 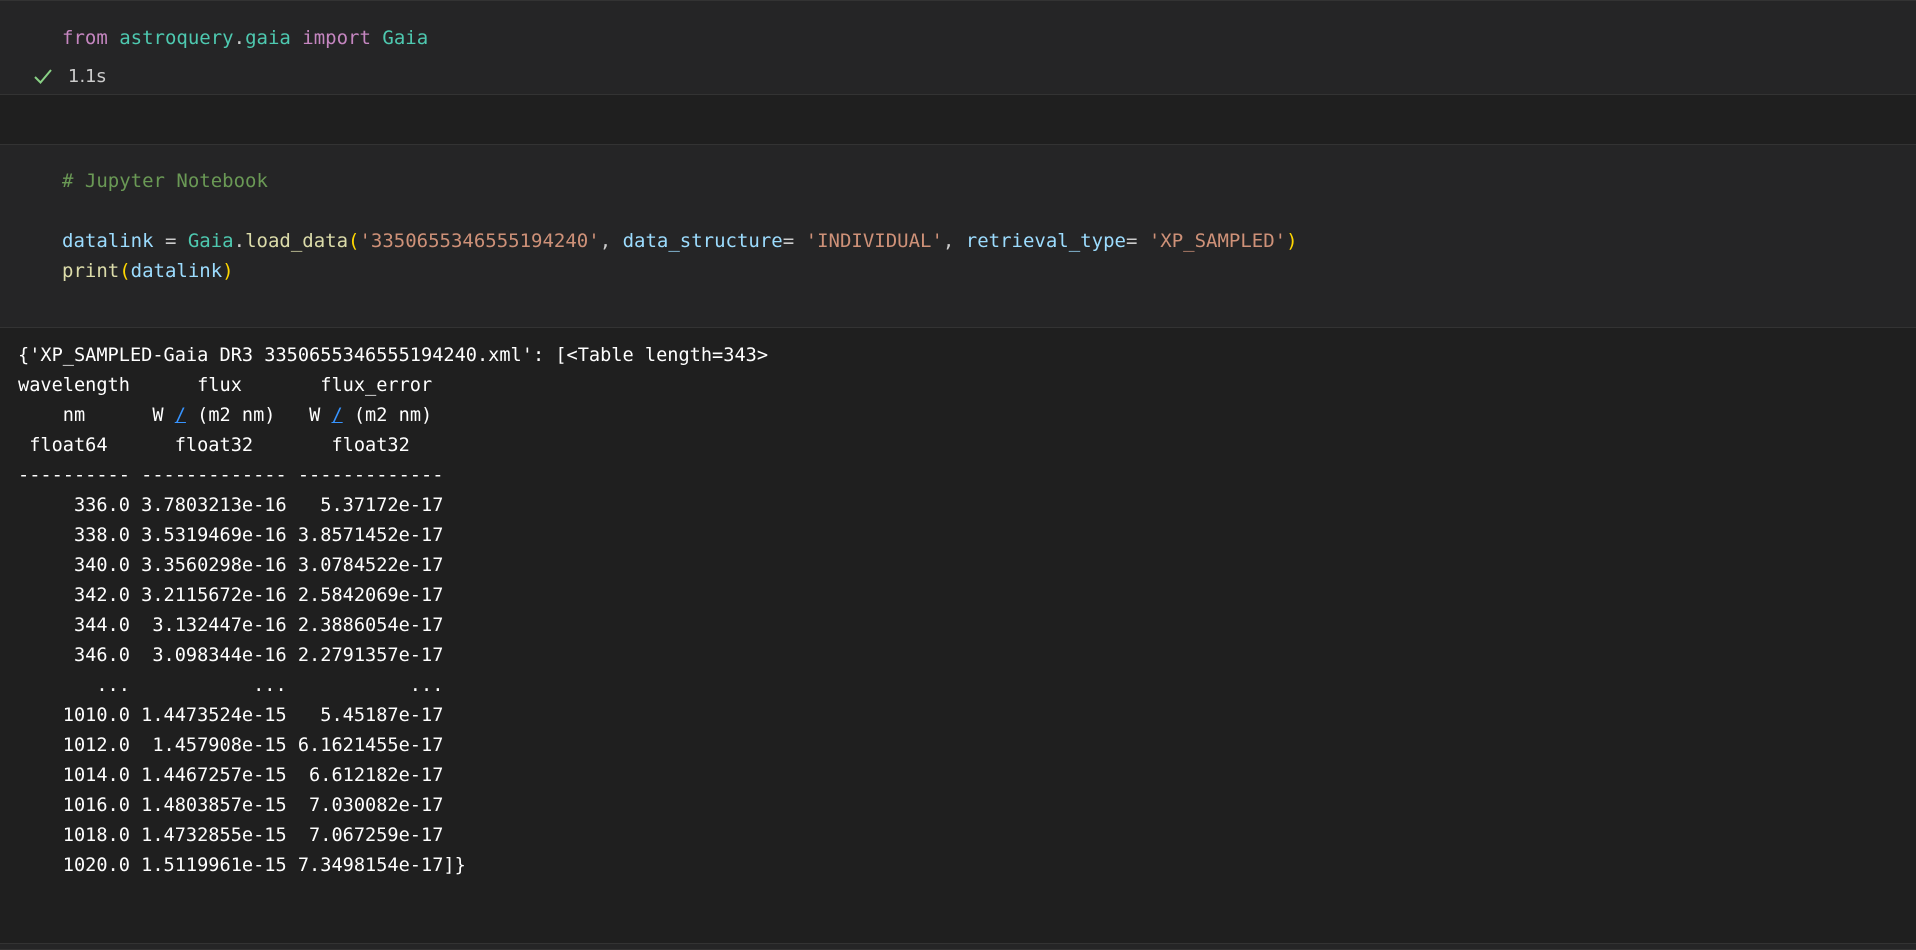 I want to click on table-row: 1020.0 1.5119961e-15 7.3498154e-17]}, so click(x=242, y=865).